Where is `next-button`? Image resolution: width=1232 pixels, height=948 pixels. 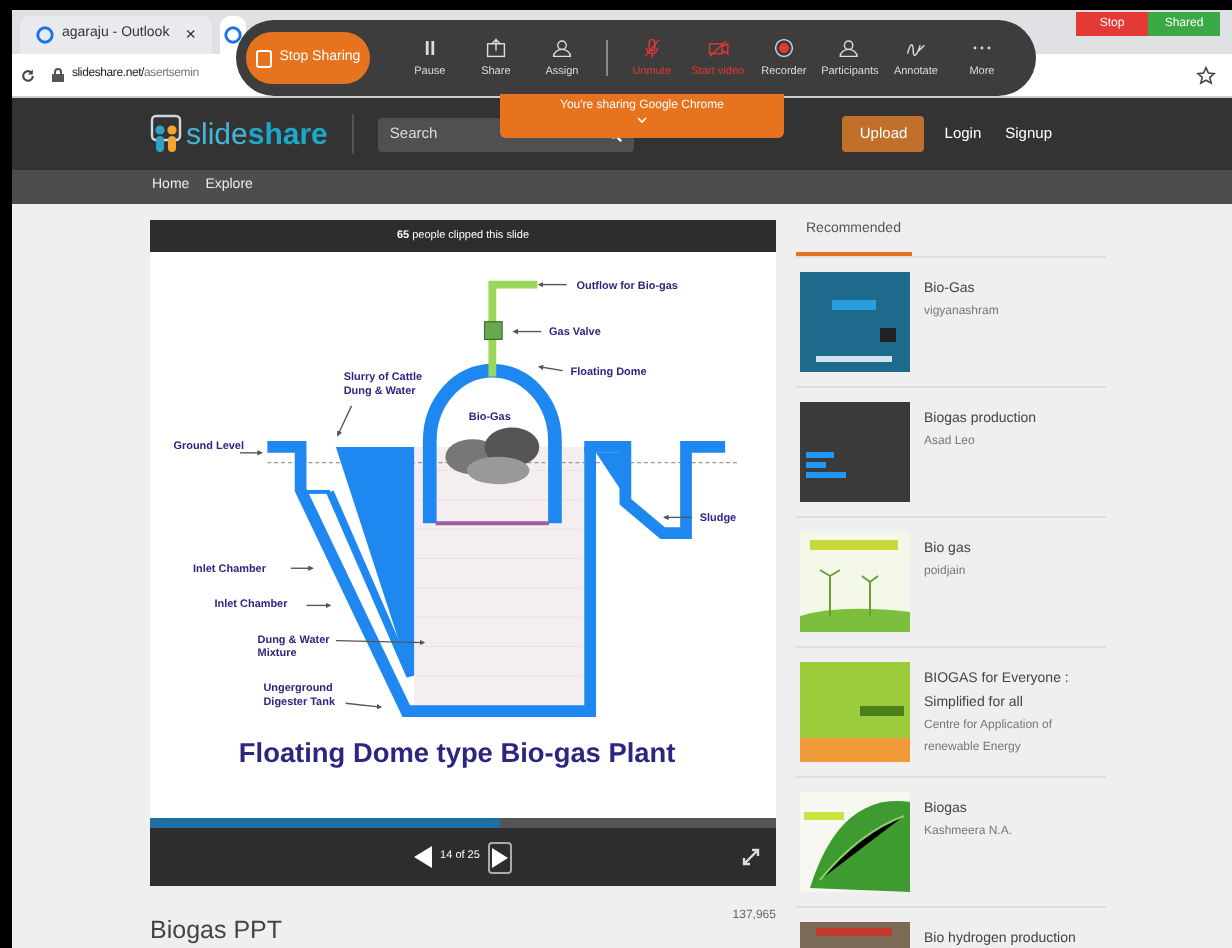 next-button is located at coordinates (499, 857).